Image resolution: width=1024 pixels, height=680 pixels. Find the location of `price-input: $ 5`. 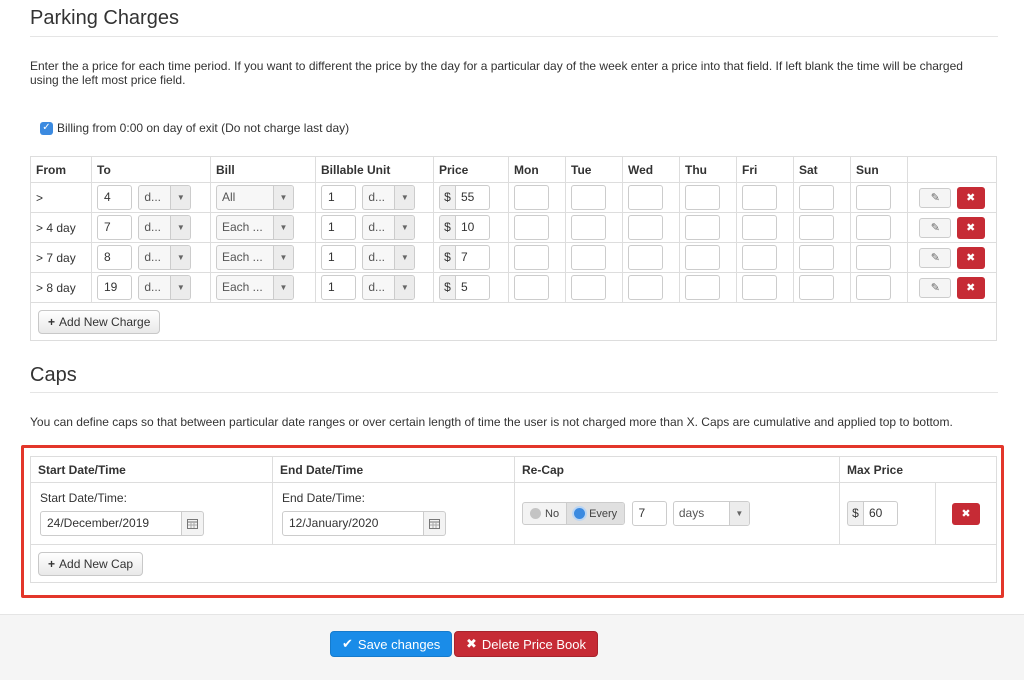

price-input: $ 5 is located at coordinates (464, 287).